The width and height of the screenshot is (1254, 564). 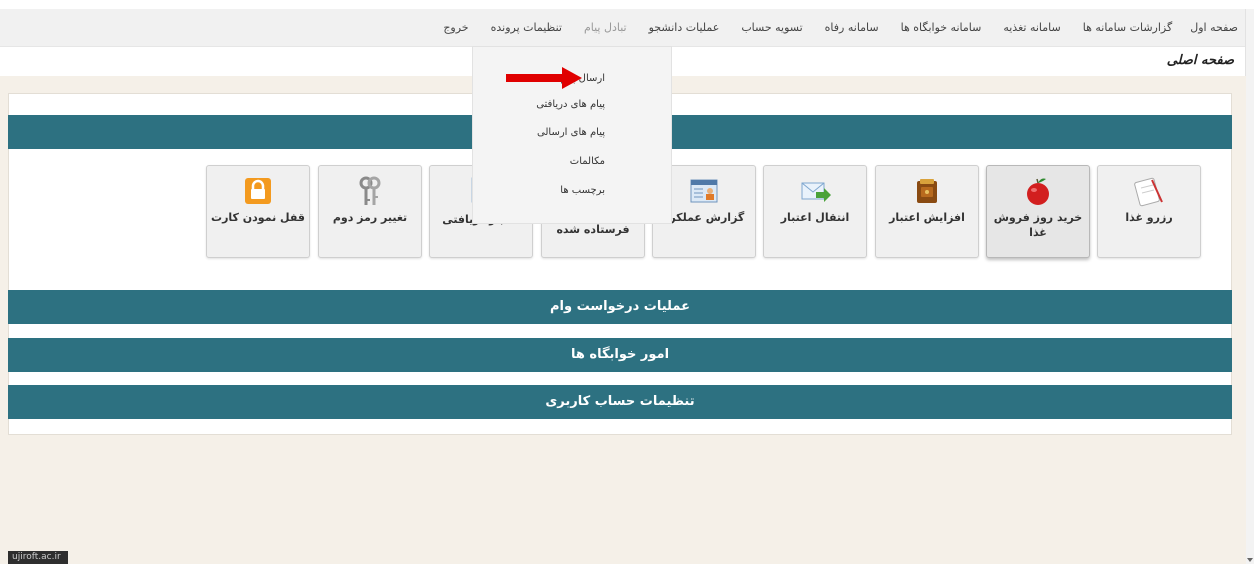 I want to click on section-dormitory-affairs: امور خوابگاه ها, so click(x=620, y=355).